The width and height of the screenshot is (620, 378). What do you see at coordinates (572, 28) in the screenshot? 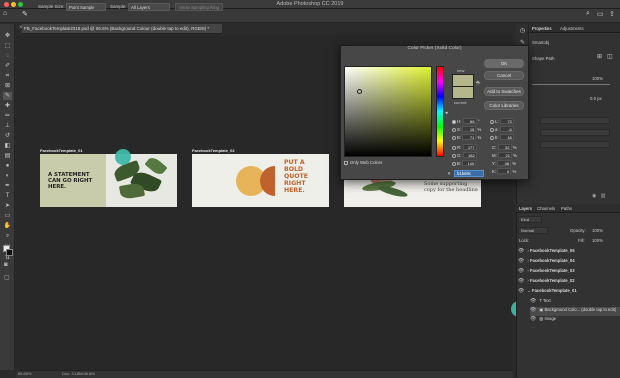
I see `tab-adjustments: Adjustments` at bounding box center [572, 28].